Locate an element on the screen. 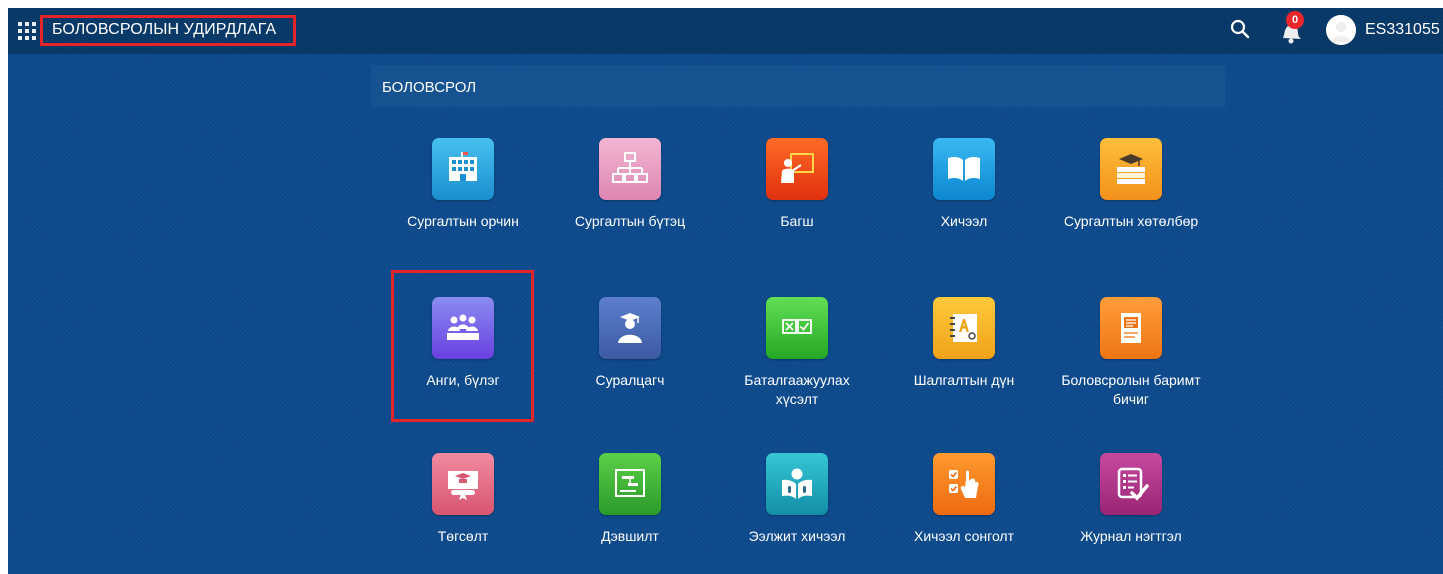  tile-hicheel: Хичээл is located at coordinates (964, 184).